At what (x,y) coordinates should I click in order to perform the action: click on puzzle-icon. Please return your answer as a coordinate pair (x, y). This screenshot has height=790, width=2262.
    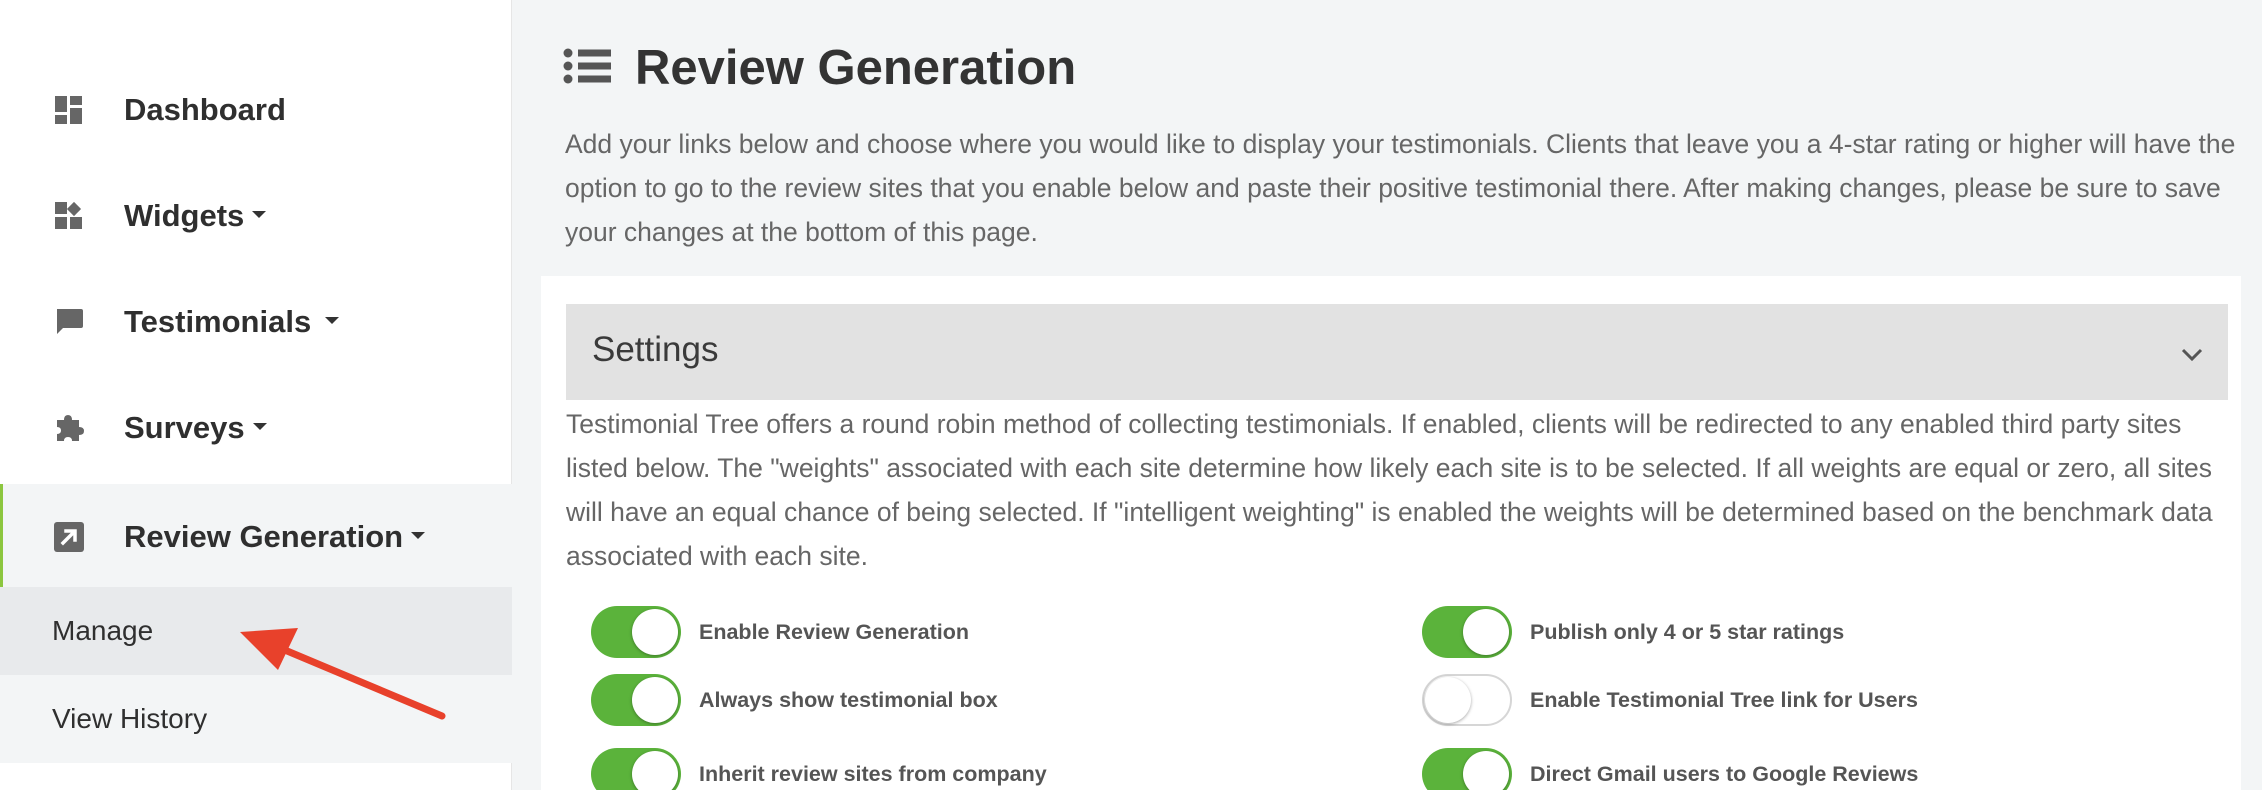
    Looking at the image, I should click on (69, 428).